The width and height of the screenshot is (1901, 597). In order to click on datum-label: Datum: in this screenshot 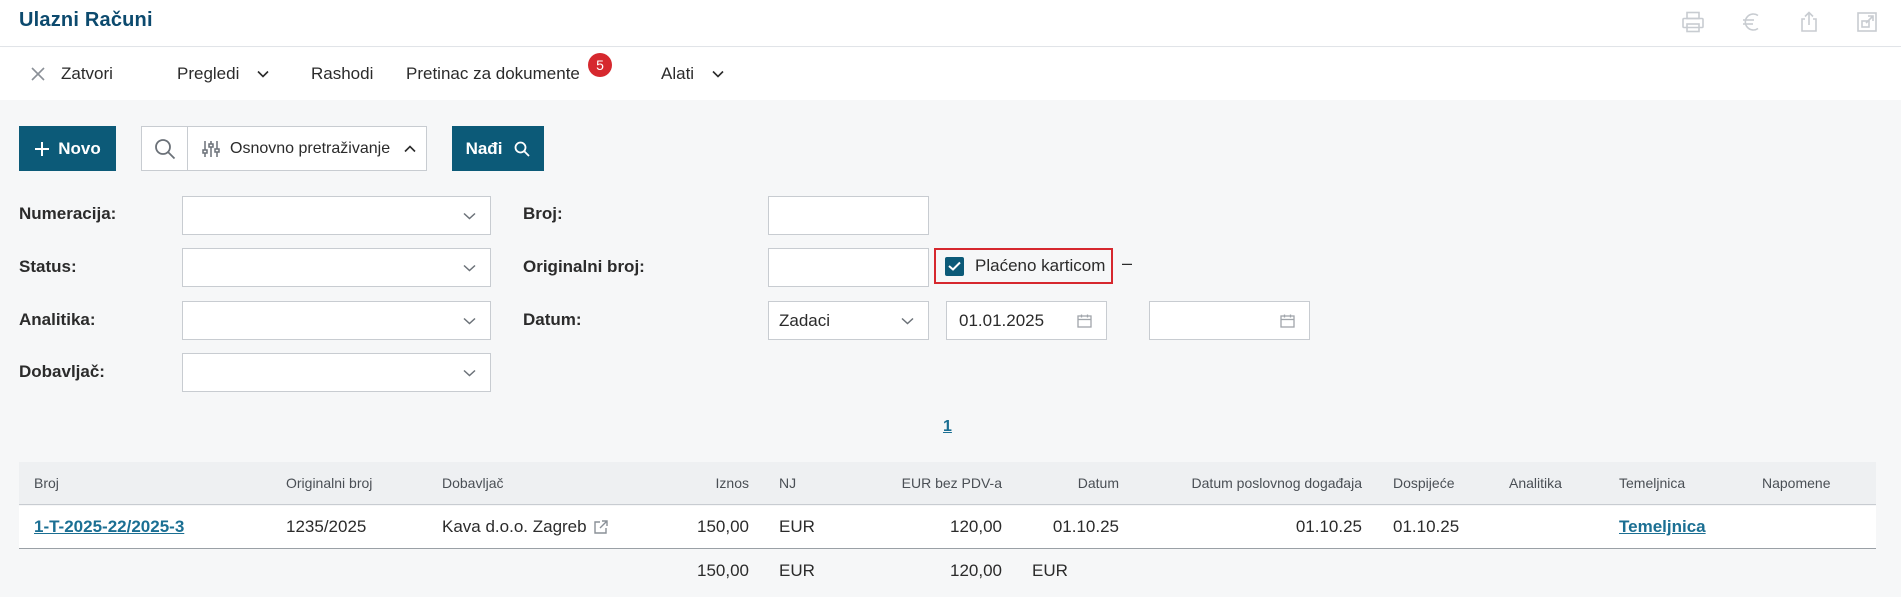, I will do `click(552, 319)`.